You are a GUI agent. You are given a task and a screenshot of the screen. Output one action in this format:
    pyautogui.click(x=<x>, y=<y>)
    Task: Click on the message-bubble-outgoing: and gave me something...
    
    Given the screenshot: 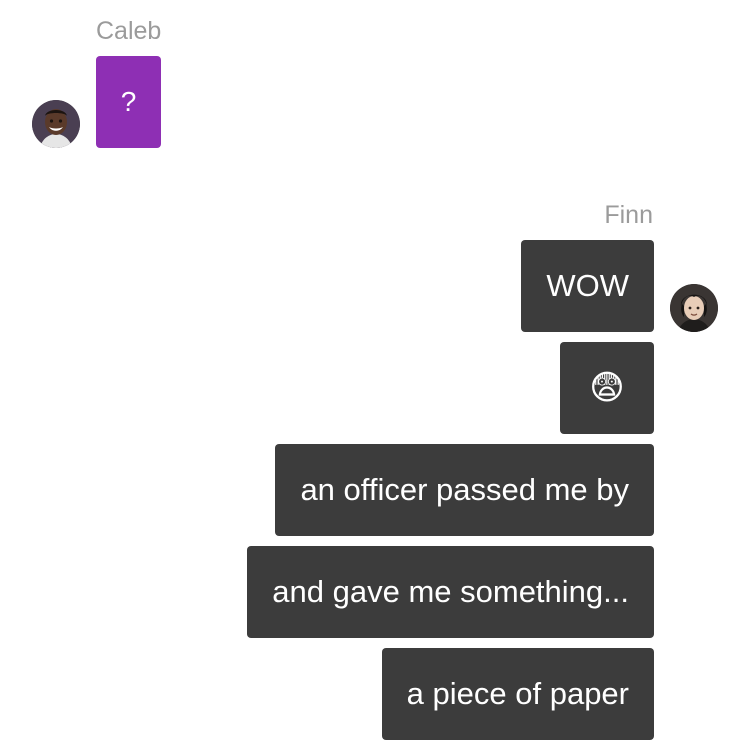 What is the action you would take?
    pyautogui.click(x=450, y=592)
    